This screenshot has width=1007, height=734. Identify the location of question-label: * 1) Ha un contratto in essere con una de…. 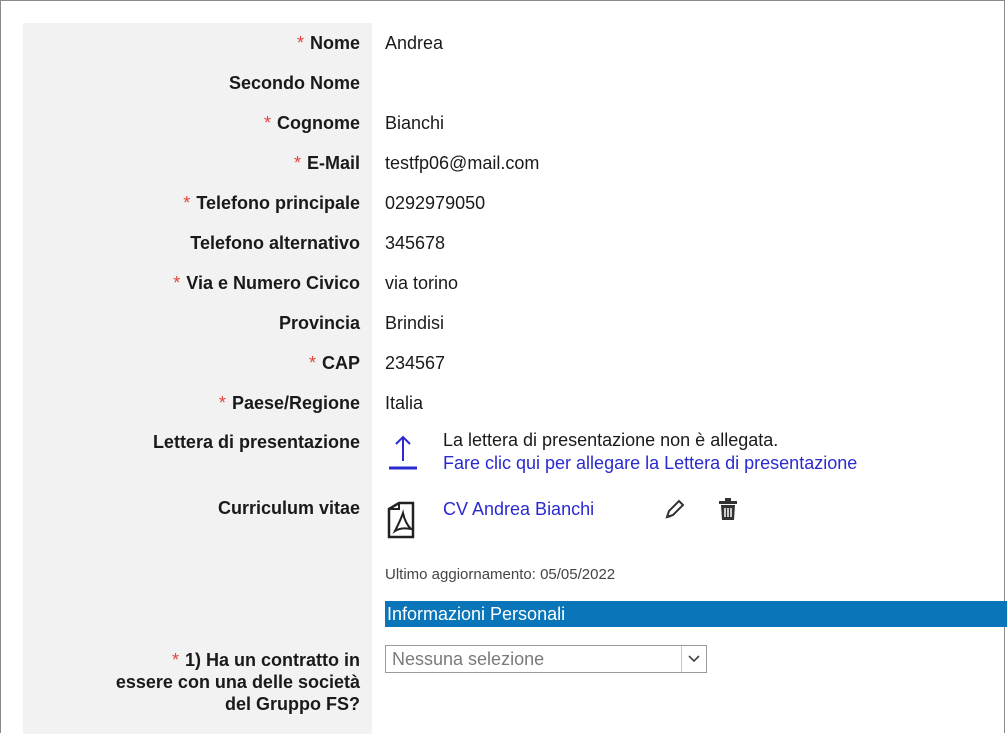
(197, 684).